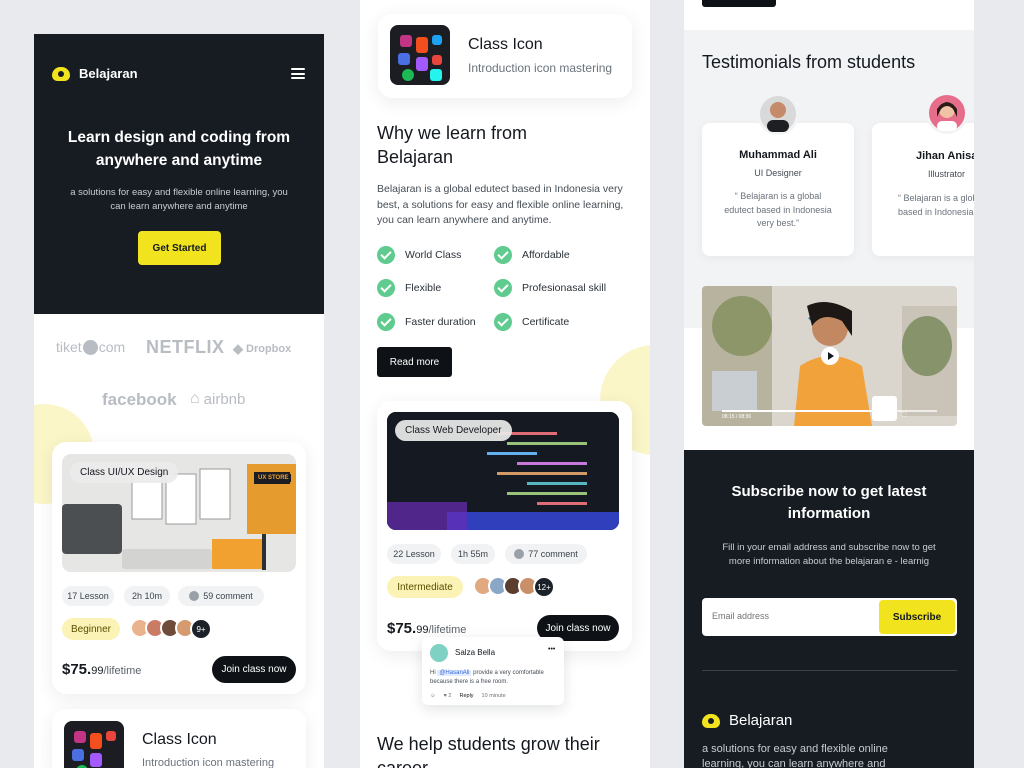 This screenshot has height=768, width=1024. I want to click on why-title: Why we learn from Belajaran, so click(452, 145).